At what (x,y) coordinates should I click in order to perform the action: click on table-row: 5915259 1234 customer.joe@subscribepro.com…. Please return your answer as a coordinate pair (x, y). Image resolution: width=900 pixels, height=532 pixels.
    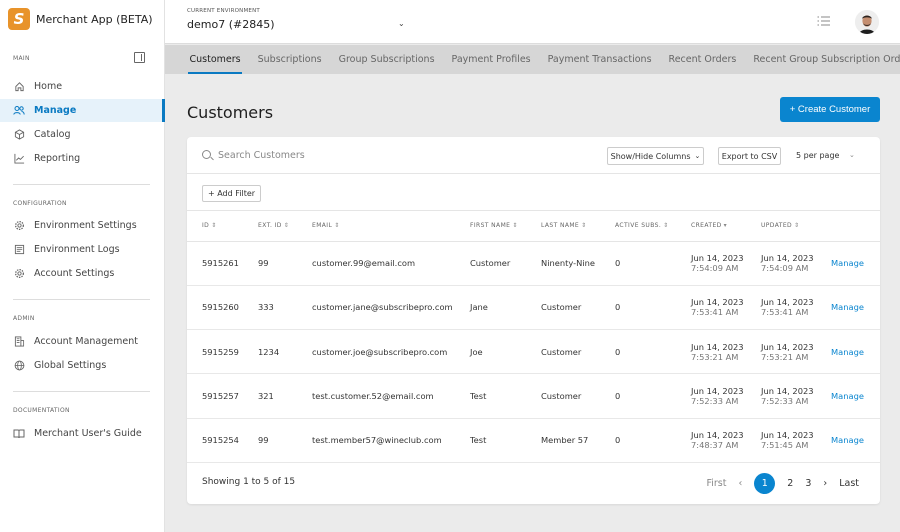
    Looking at the image, I should click on (533, 352).